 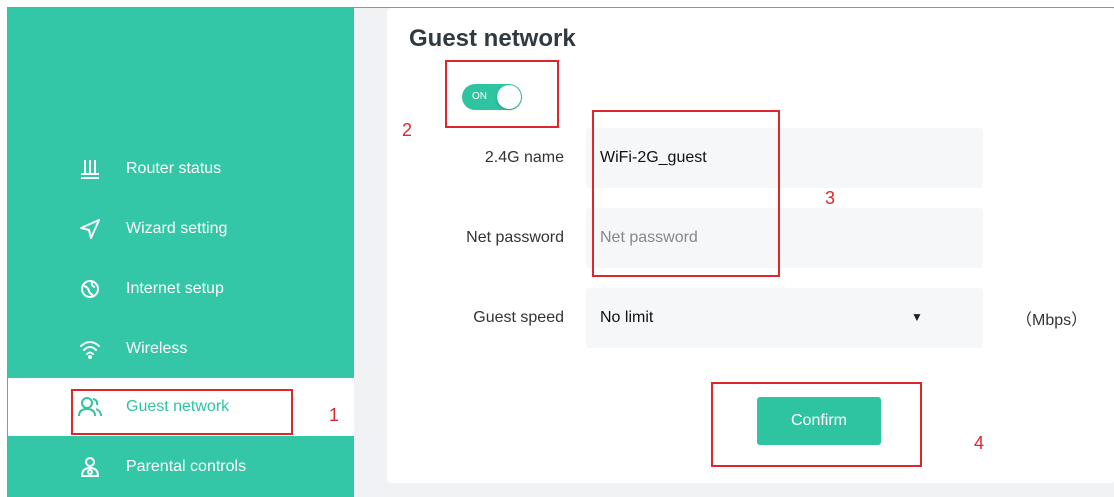 I want to click on sidebar-item-label: Parental controls, so click(x=186, y=466).